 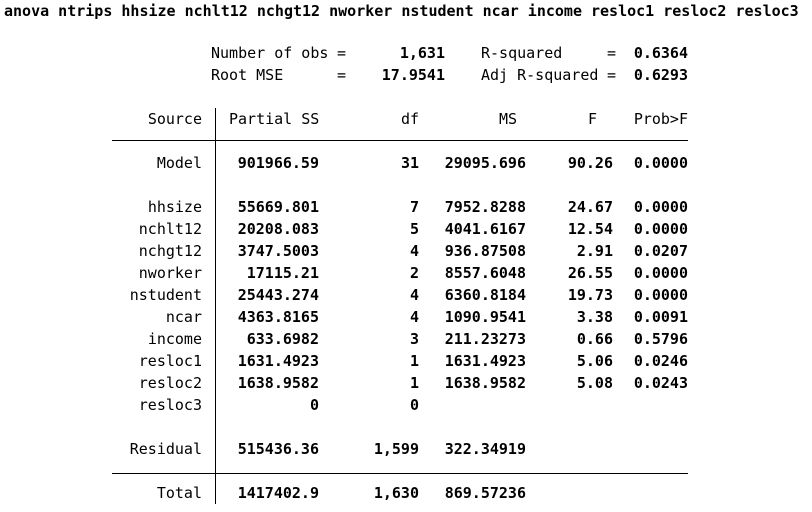 What do you see at coordinates (592, 119) in the screenshot?
I see `header-f: F` at bounding box center [592, 119].